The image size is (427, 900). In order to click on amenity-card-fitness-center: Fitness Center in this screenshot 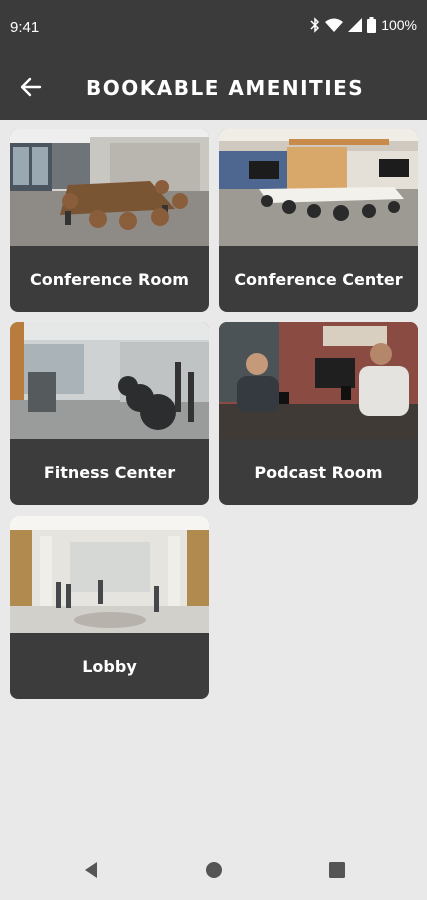, I will do `click(109, 413)`.